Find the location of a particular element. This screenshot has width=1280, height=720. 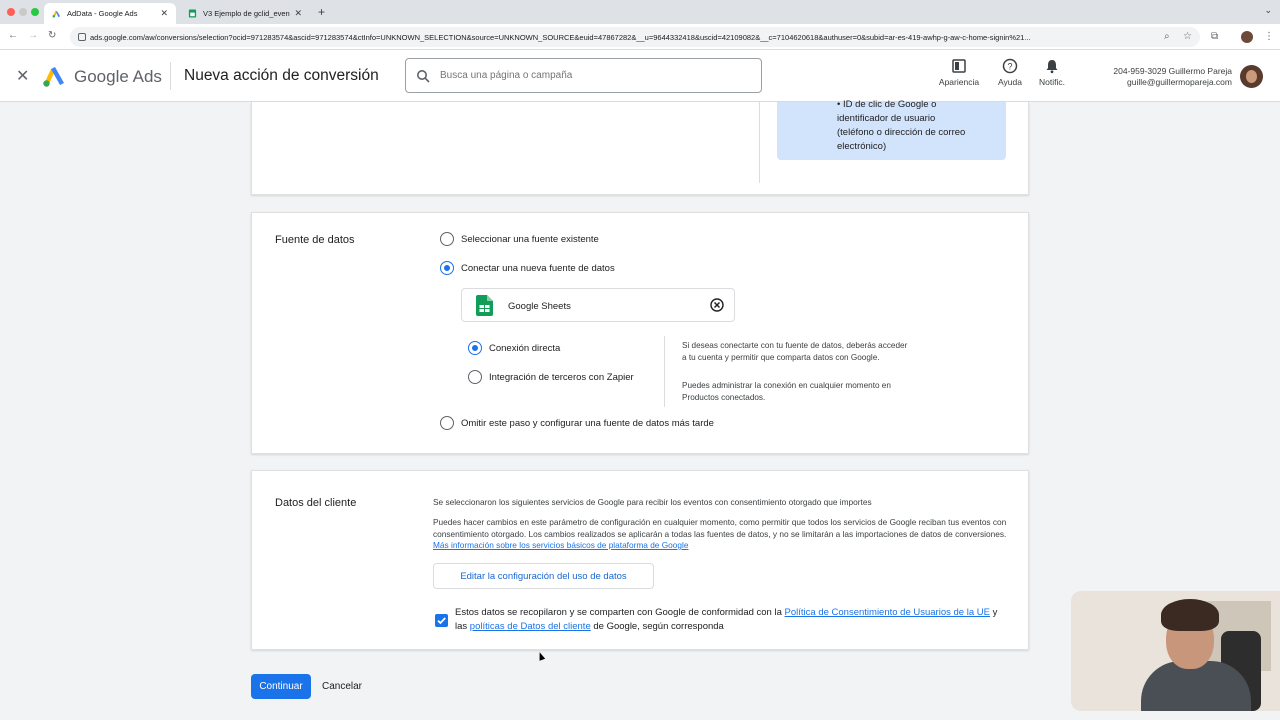

info-line: electrónico) is located at coordinates (862, 146).